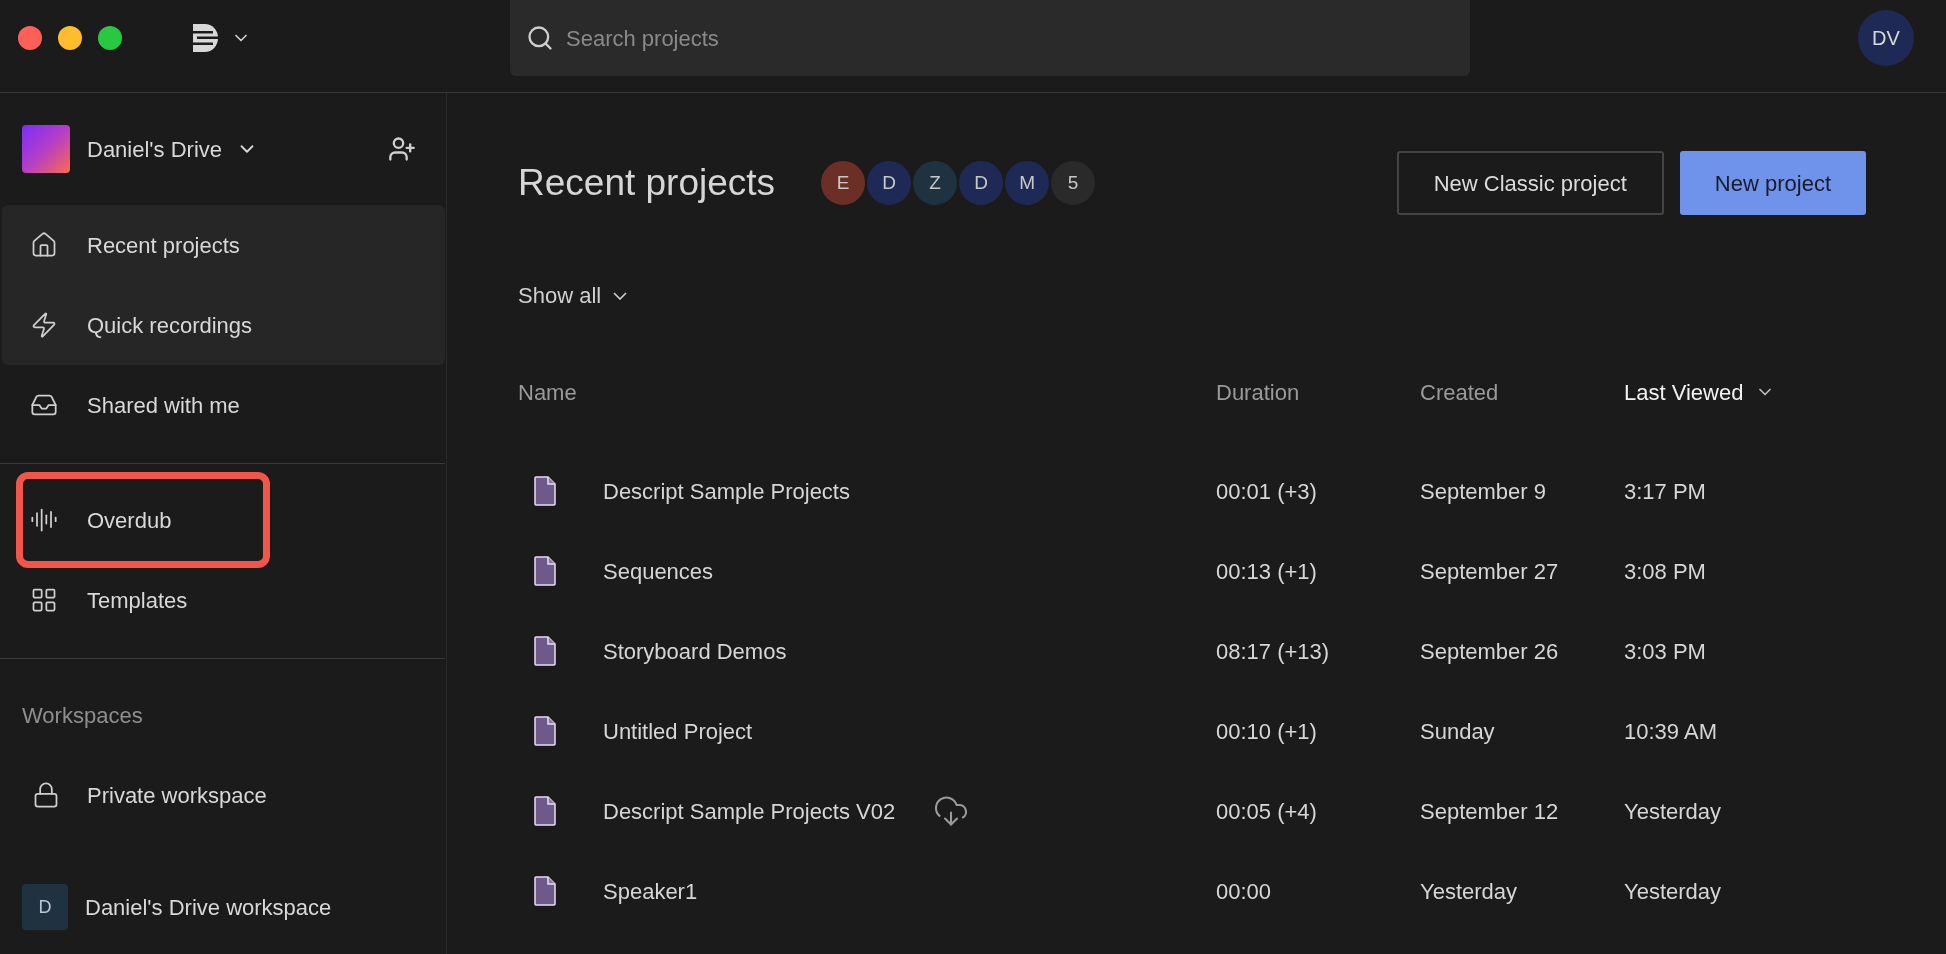 This screenshot has width=1946, height=954. What do you see at coordinates (1073, 183) in the screenshot?
I see `member-avatar: 5` at bounding box center [1073, 183].